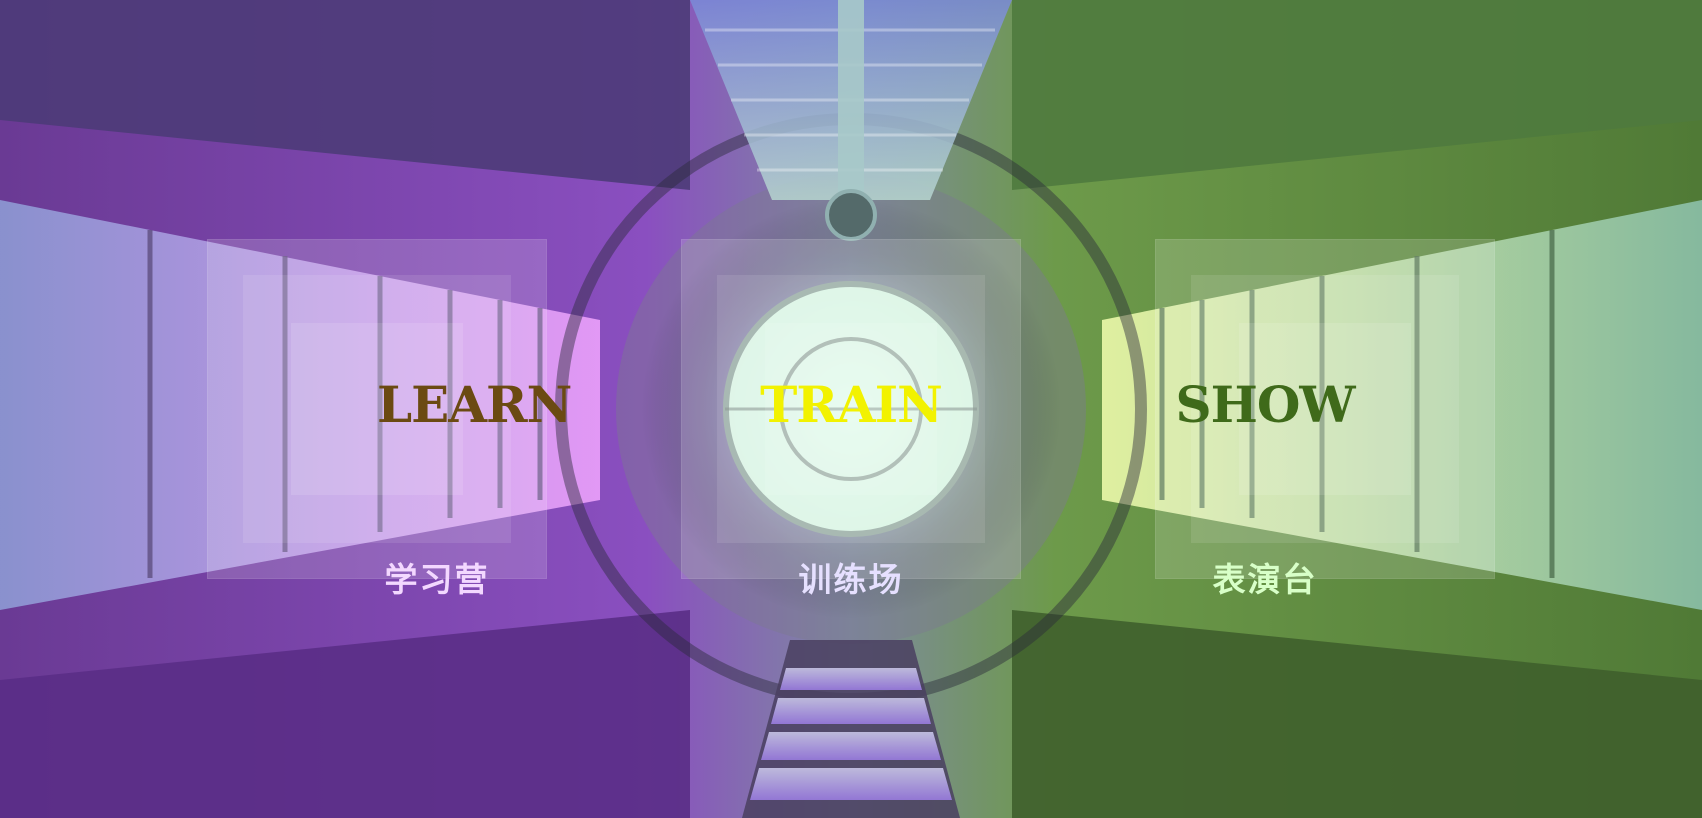 Image resolution: width=1702 pixels, height=818 pixels. Describe the element at coordinates (474, 404) in the screenshot. I see `learn-label: LEARN` at that location.